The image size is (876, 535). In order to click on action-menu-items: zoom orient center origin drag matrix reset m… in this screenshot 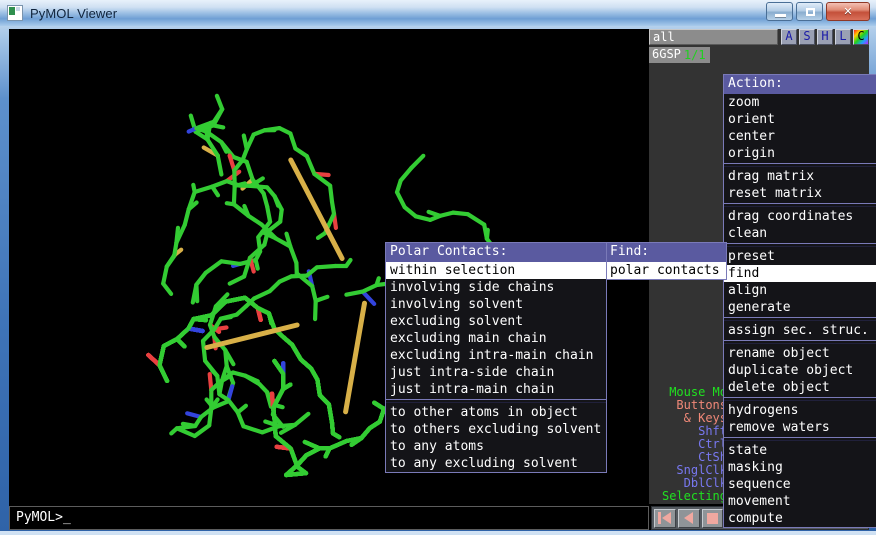, I will do `click(800, 310)`.